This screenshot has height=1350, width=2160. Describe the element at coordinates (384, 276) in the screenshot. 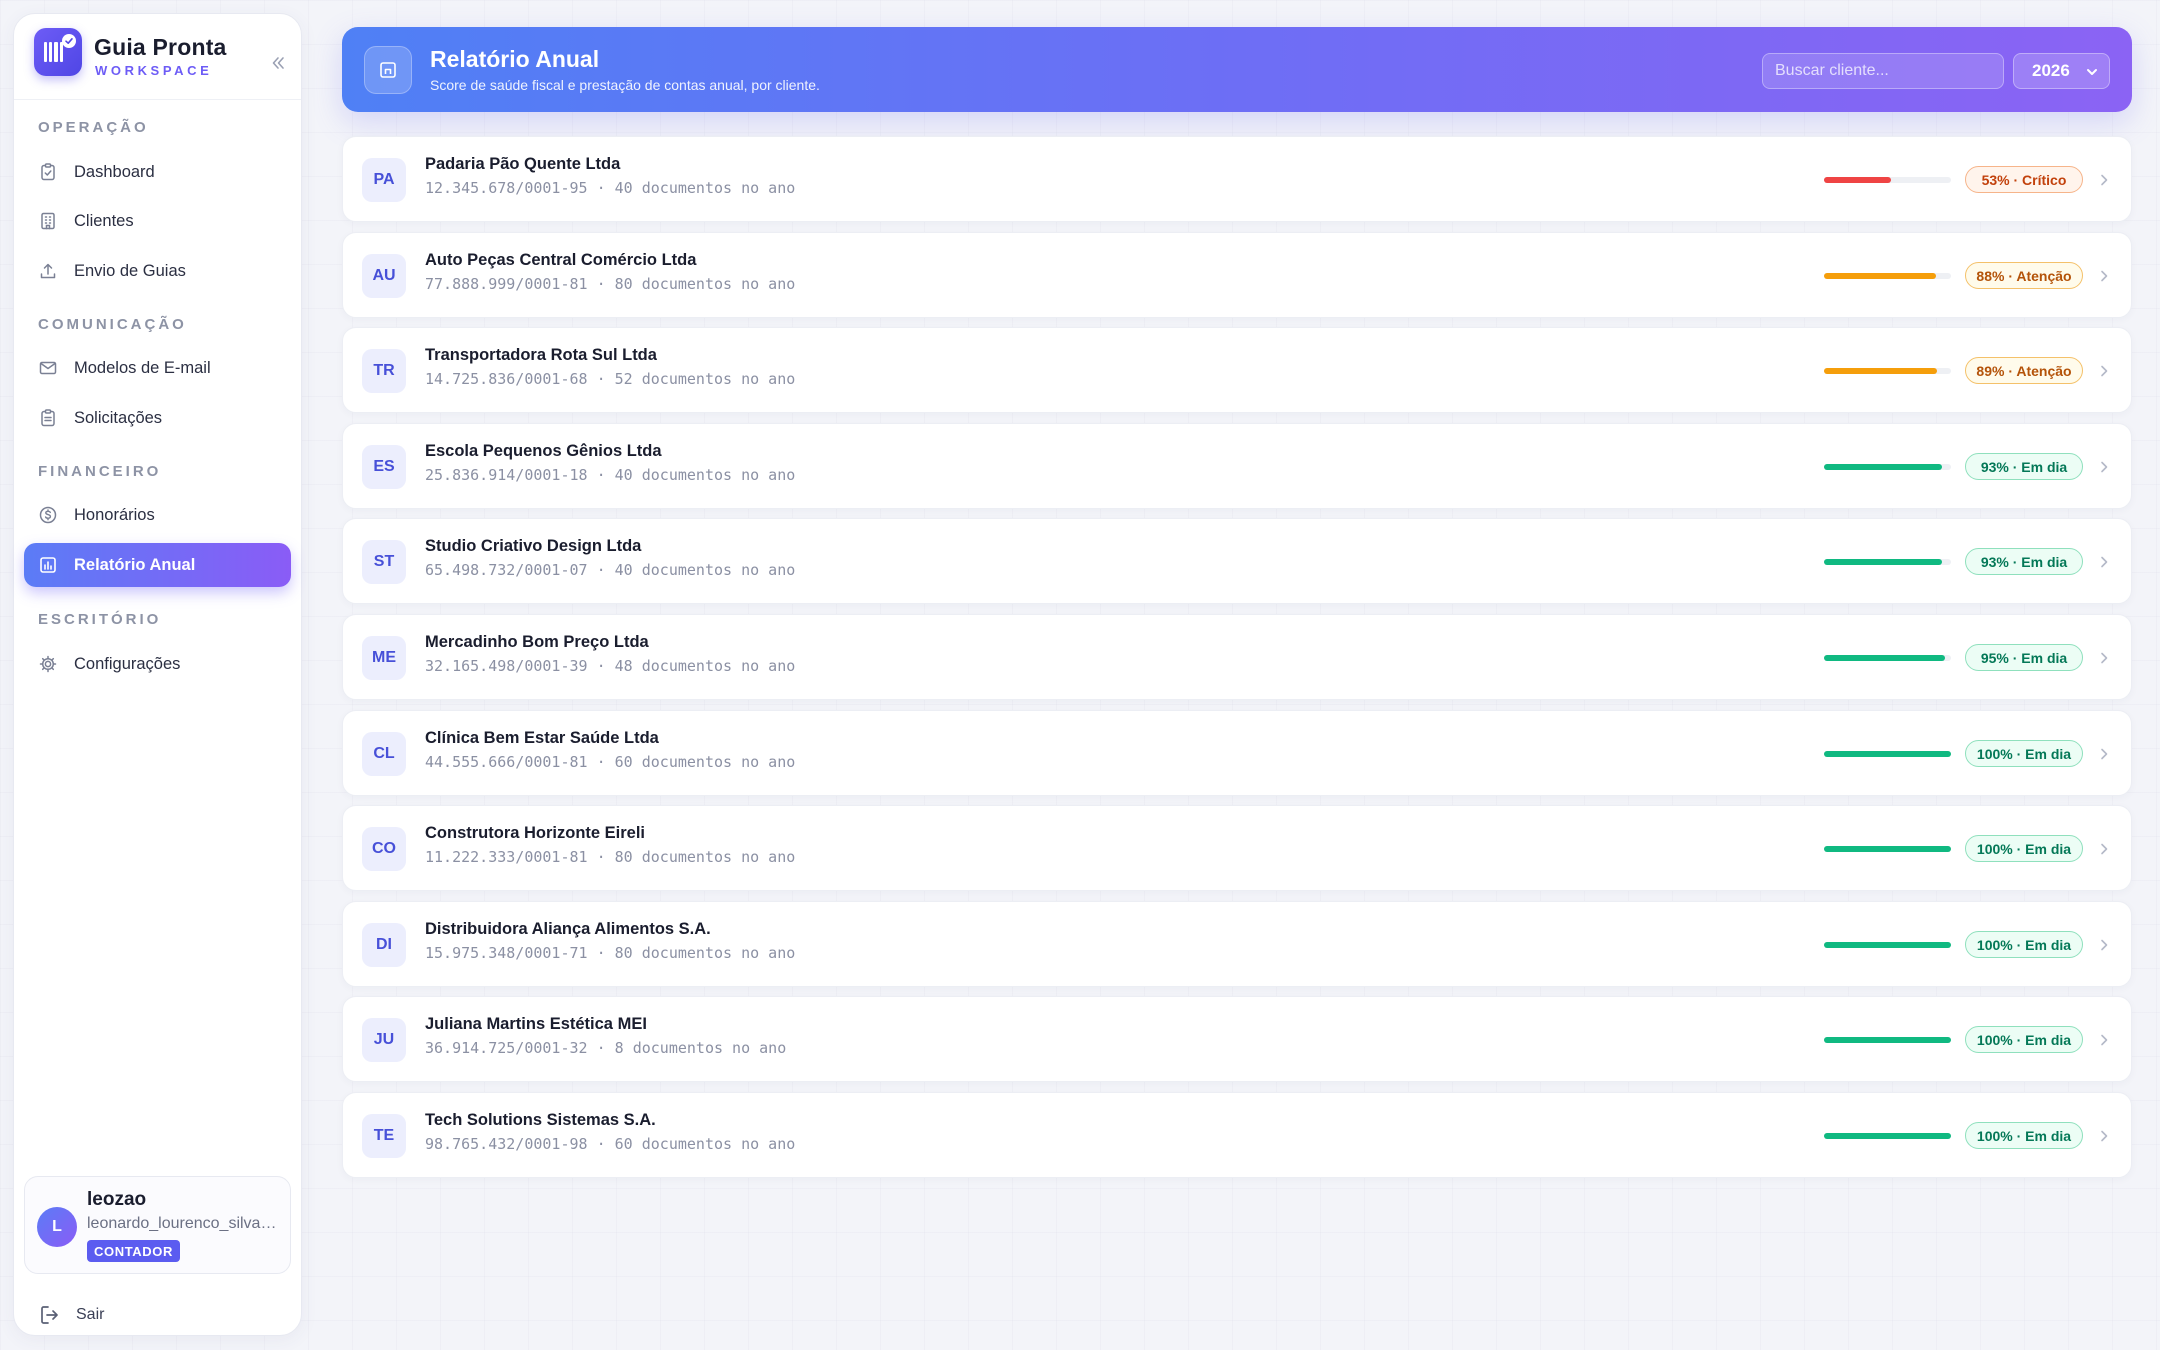

I see `client-initials-avatar: AU` at that location.